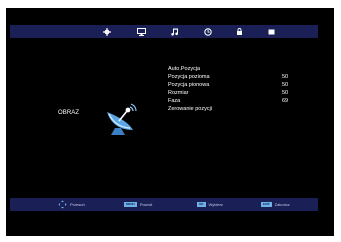 Image resolution: width=341 pixels, height=242 pixels. What do you see at coordinates (201, 204) in the screenshot?
I see `ok-key: OK` at bounding box center [201, 204].